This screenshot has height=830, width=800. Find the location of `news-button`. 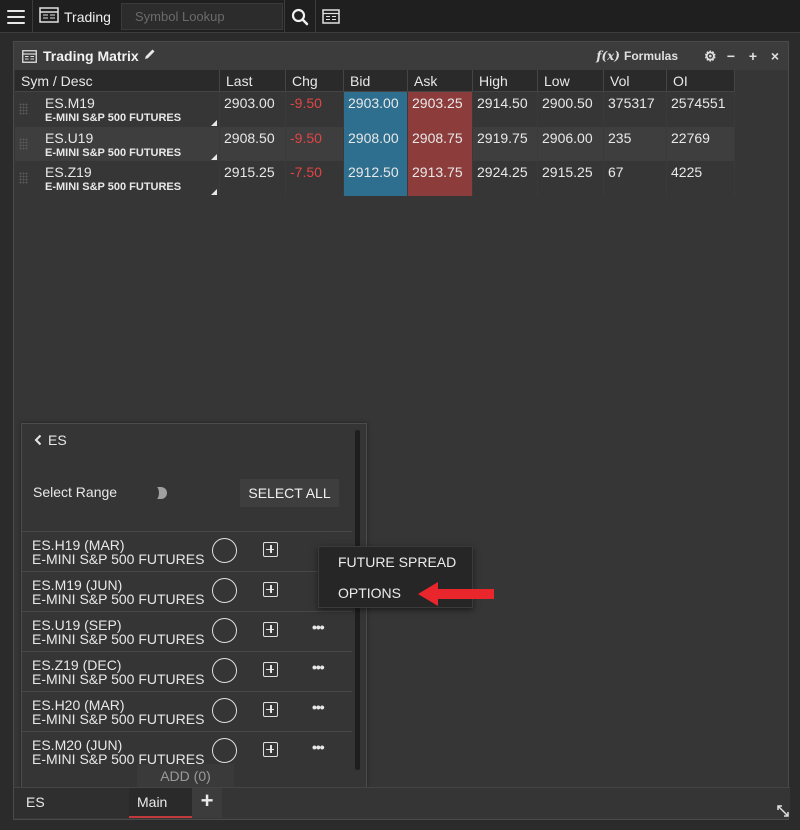

news-button is located at coordinates (331, 16).